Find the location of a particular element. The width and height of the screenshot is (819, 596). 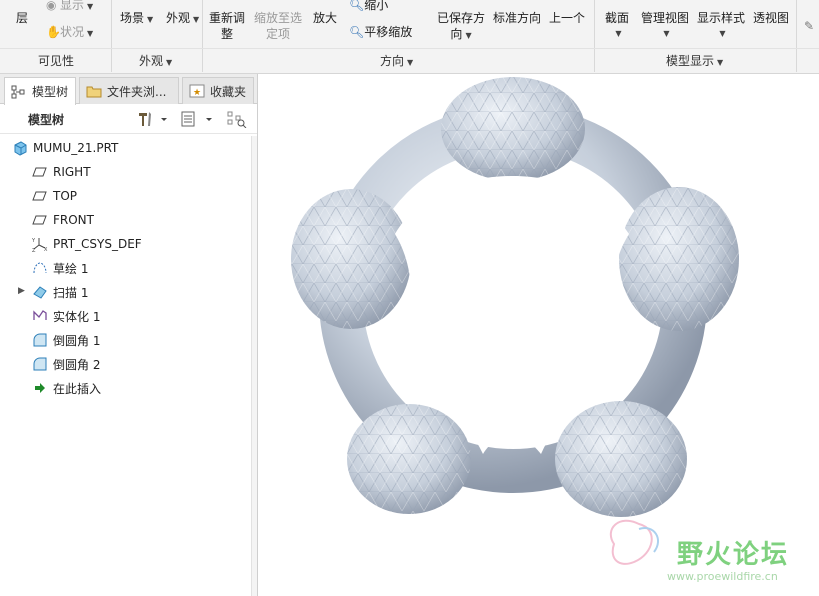

manage-views-button: 管理视图 ▼ is located at coordinates (665, 26).